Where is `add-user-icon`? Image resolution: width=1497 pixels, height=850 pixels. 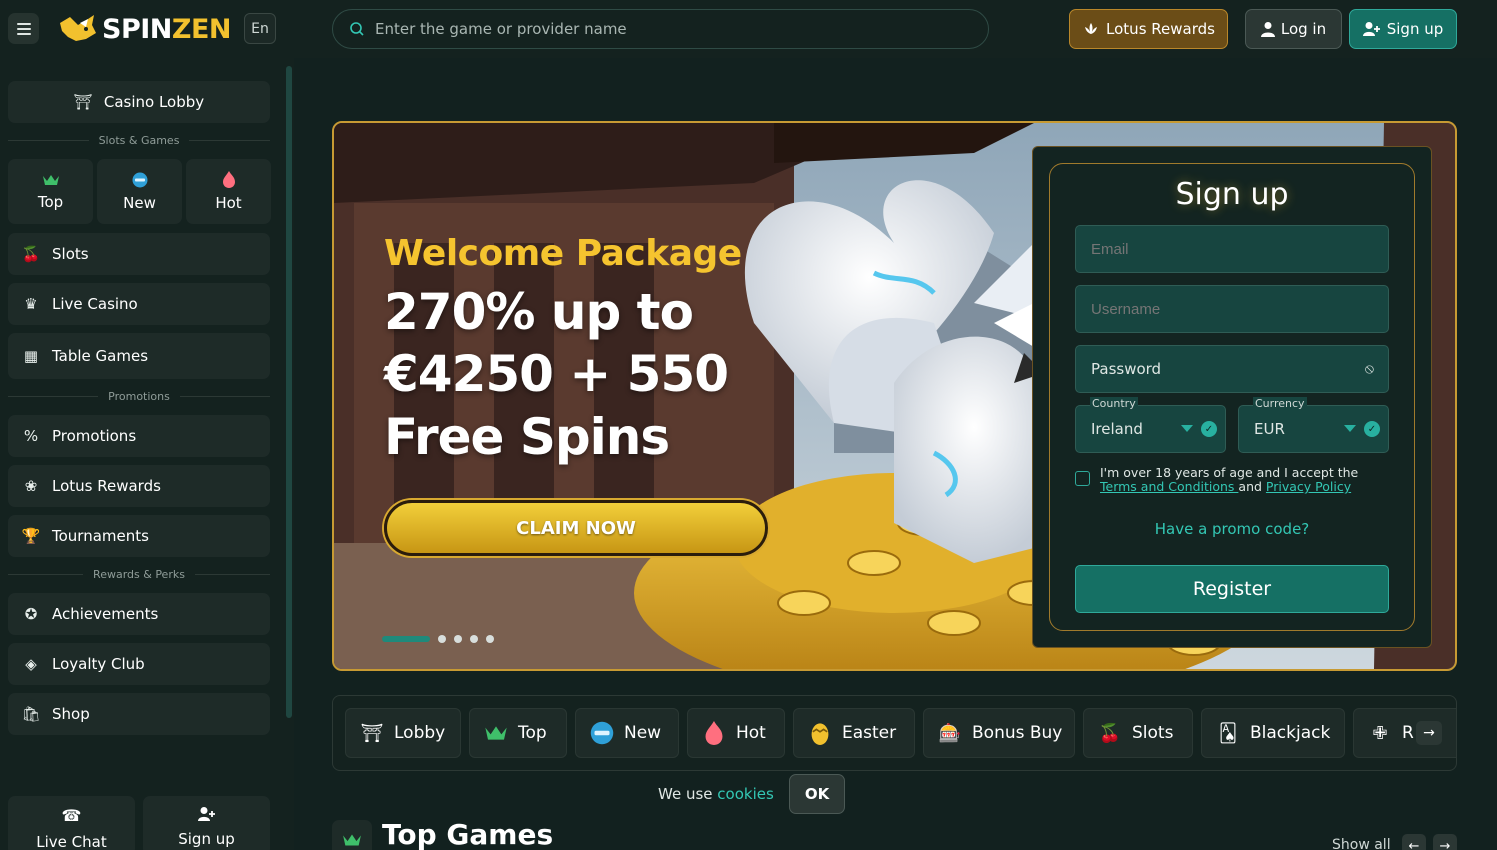 add-user-icon is located at coordinates (206, 814).